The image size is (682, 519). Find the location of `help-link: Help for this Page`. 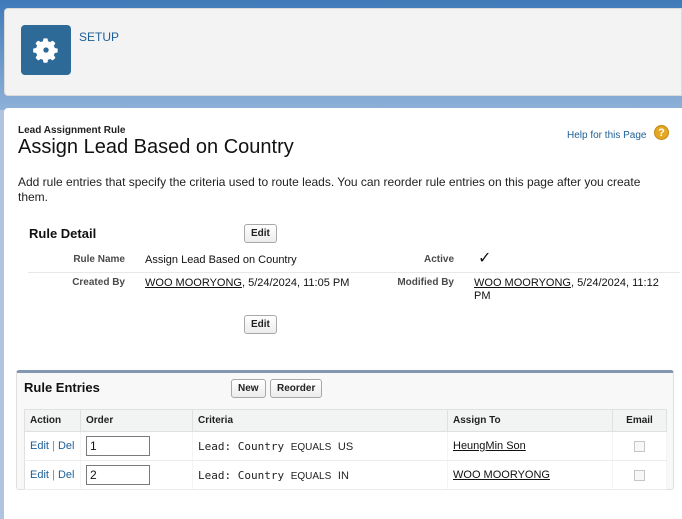

help-link: Help for this Page is located at coordinates (607, 135).